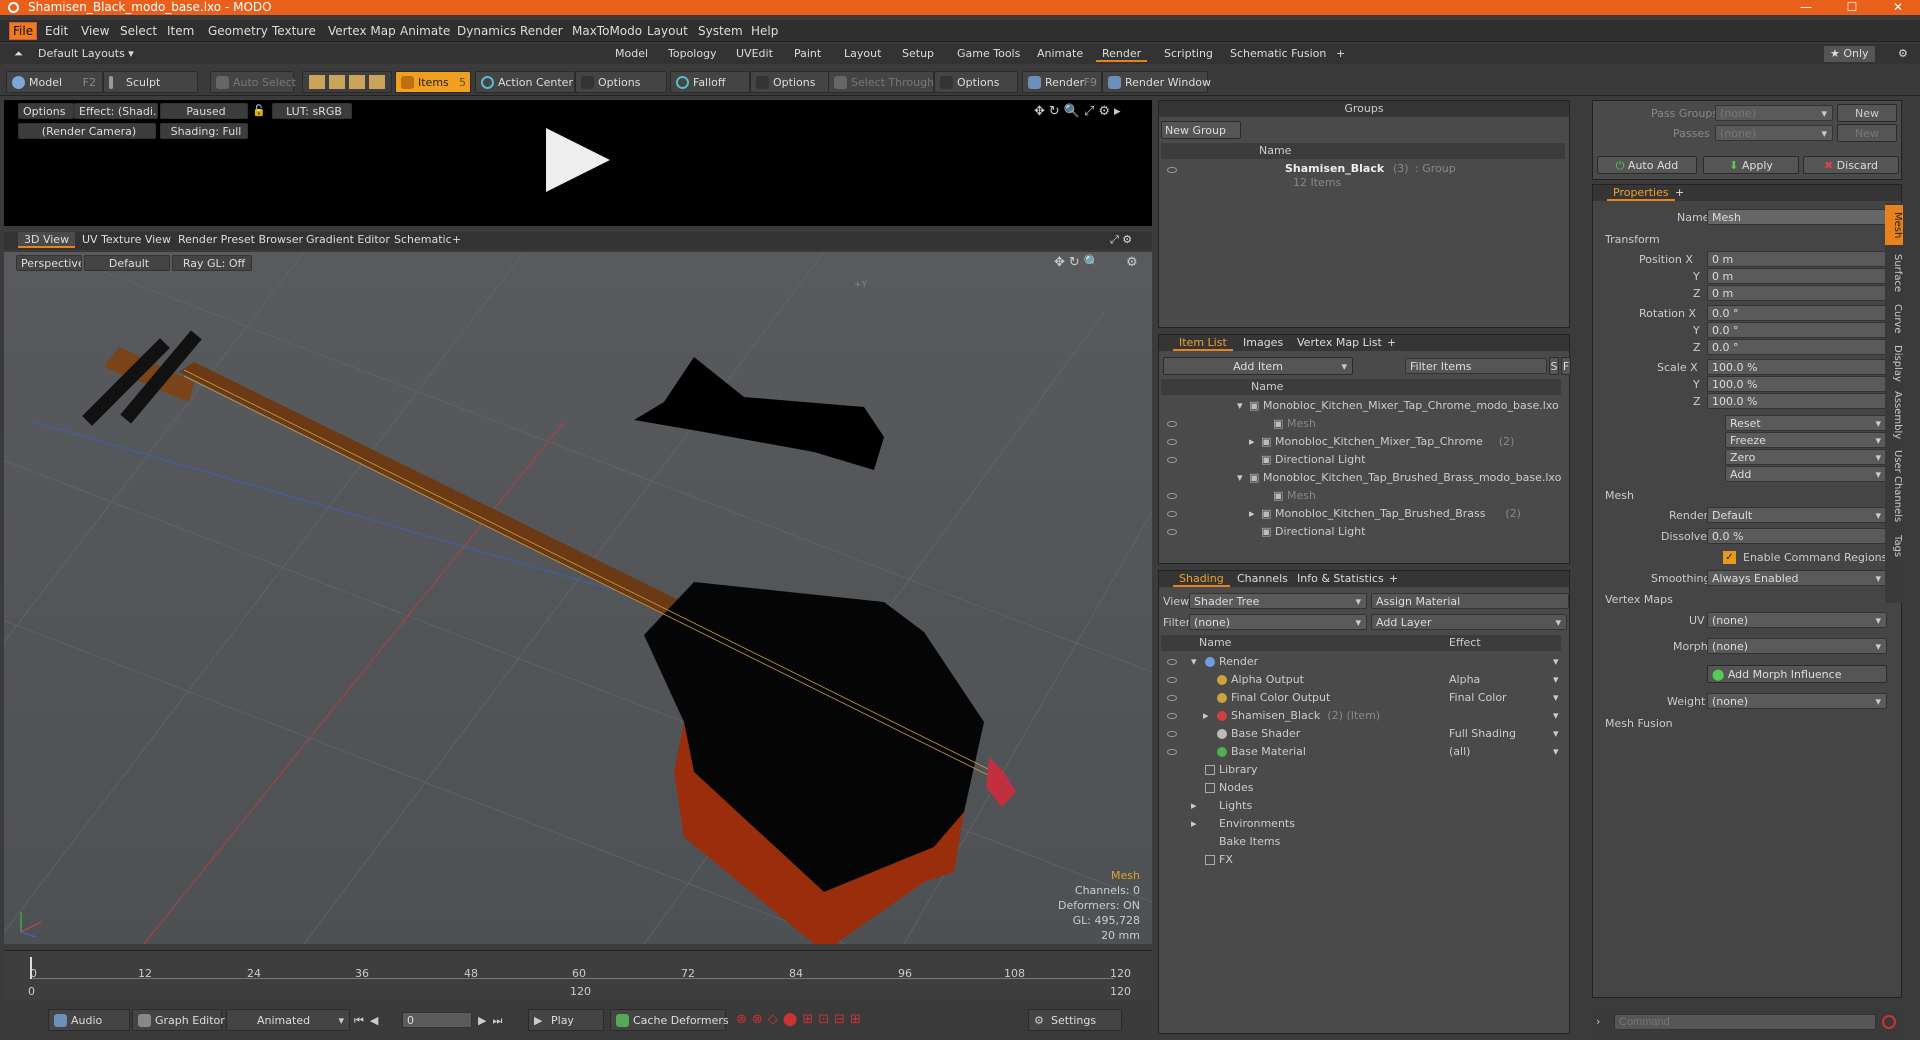 The image size is (1920, 1040). I want to click on layouts-collapse-icon: ⏶, so click(18, 54).